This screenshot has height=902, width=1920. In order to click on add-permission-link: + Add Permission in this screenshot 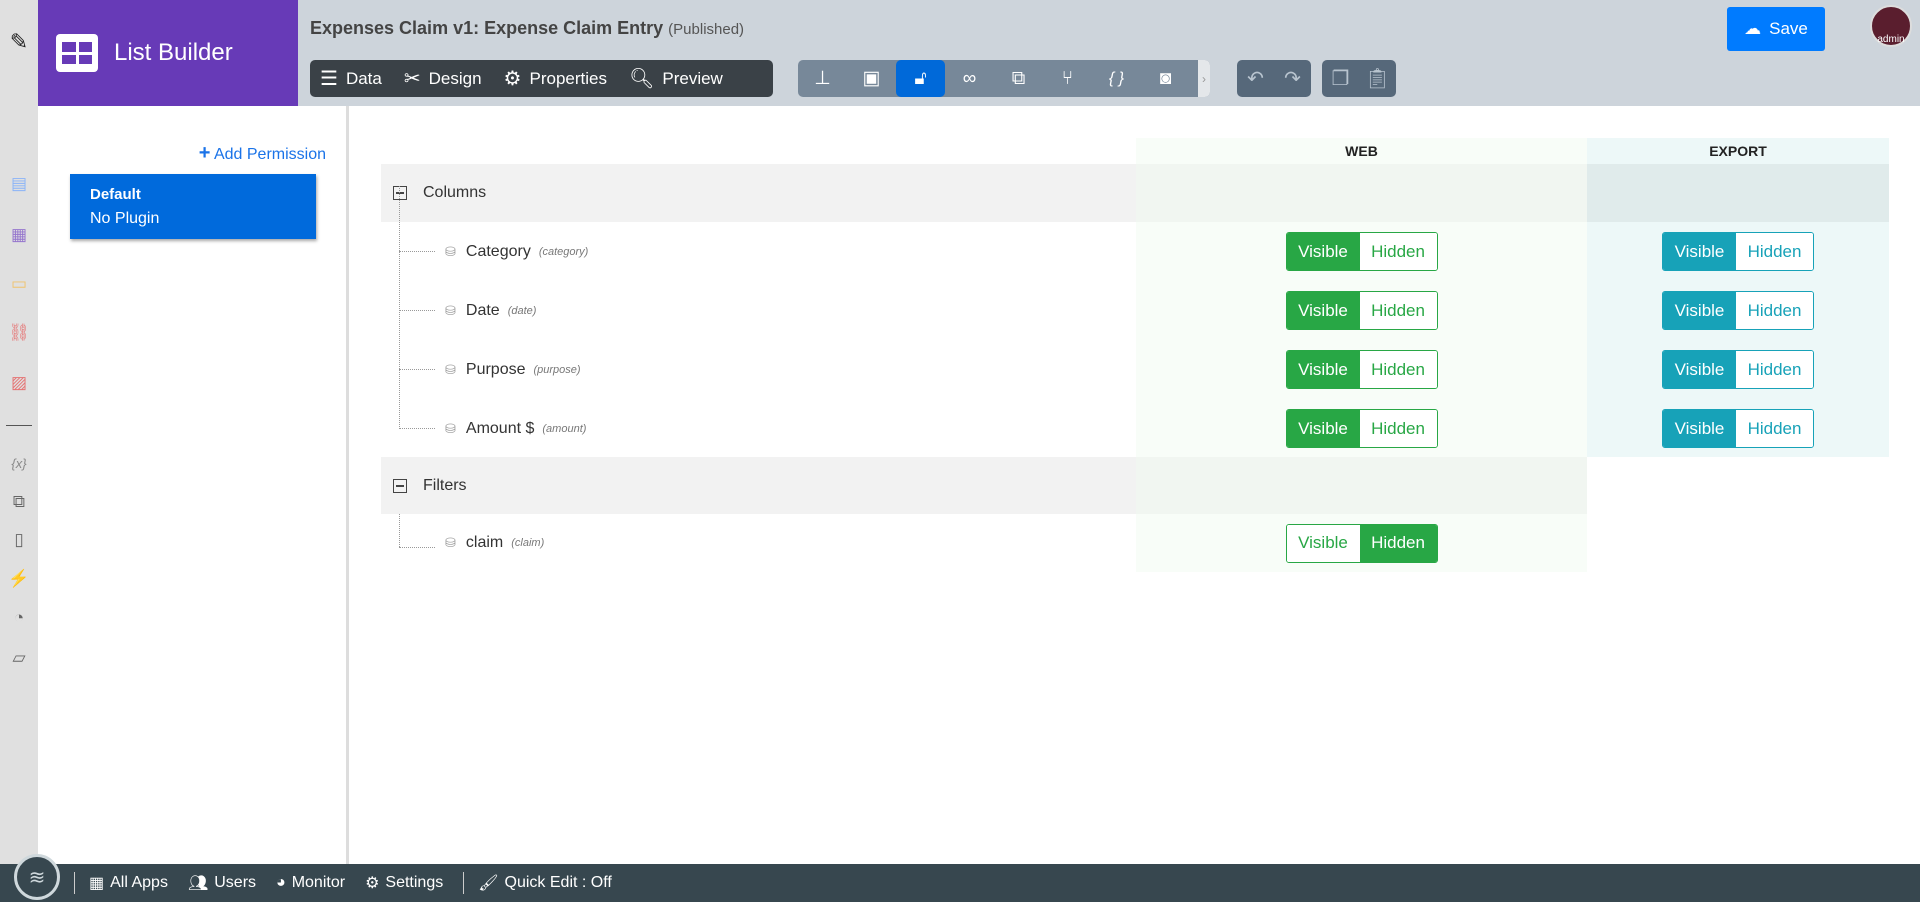, I will do `click(262, 153)`.